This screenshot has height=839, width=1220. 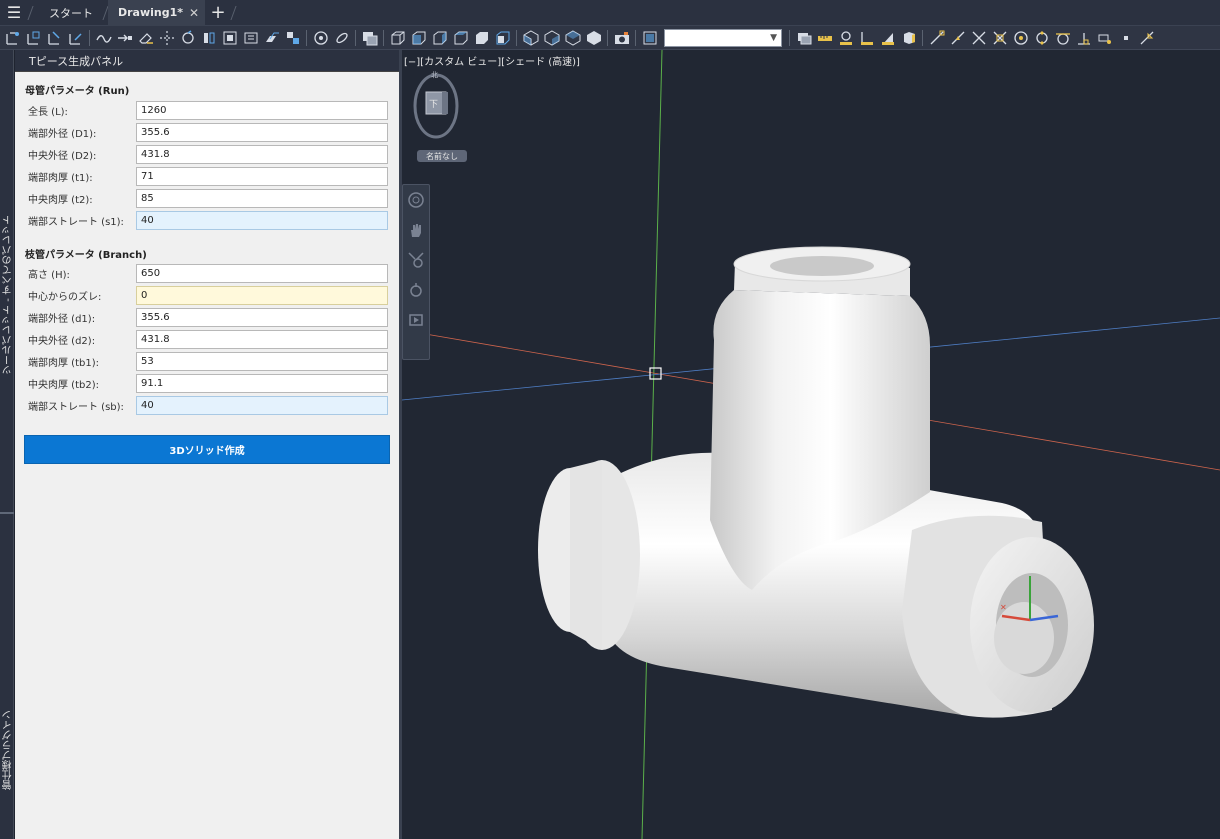 What do you see at coordinates (262, 110) in the screenshot?
I see `length-input: 1260` at bounding box center [262, 110].